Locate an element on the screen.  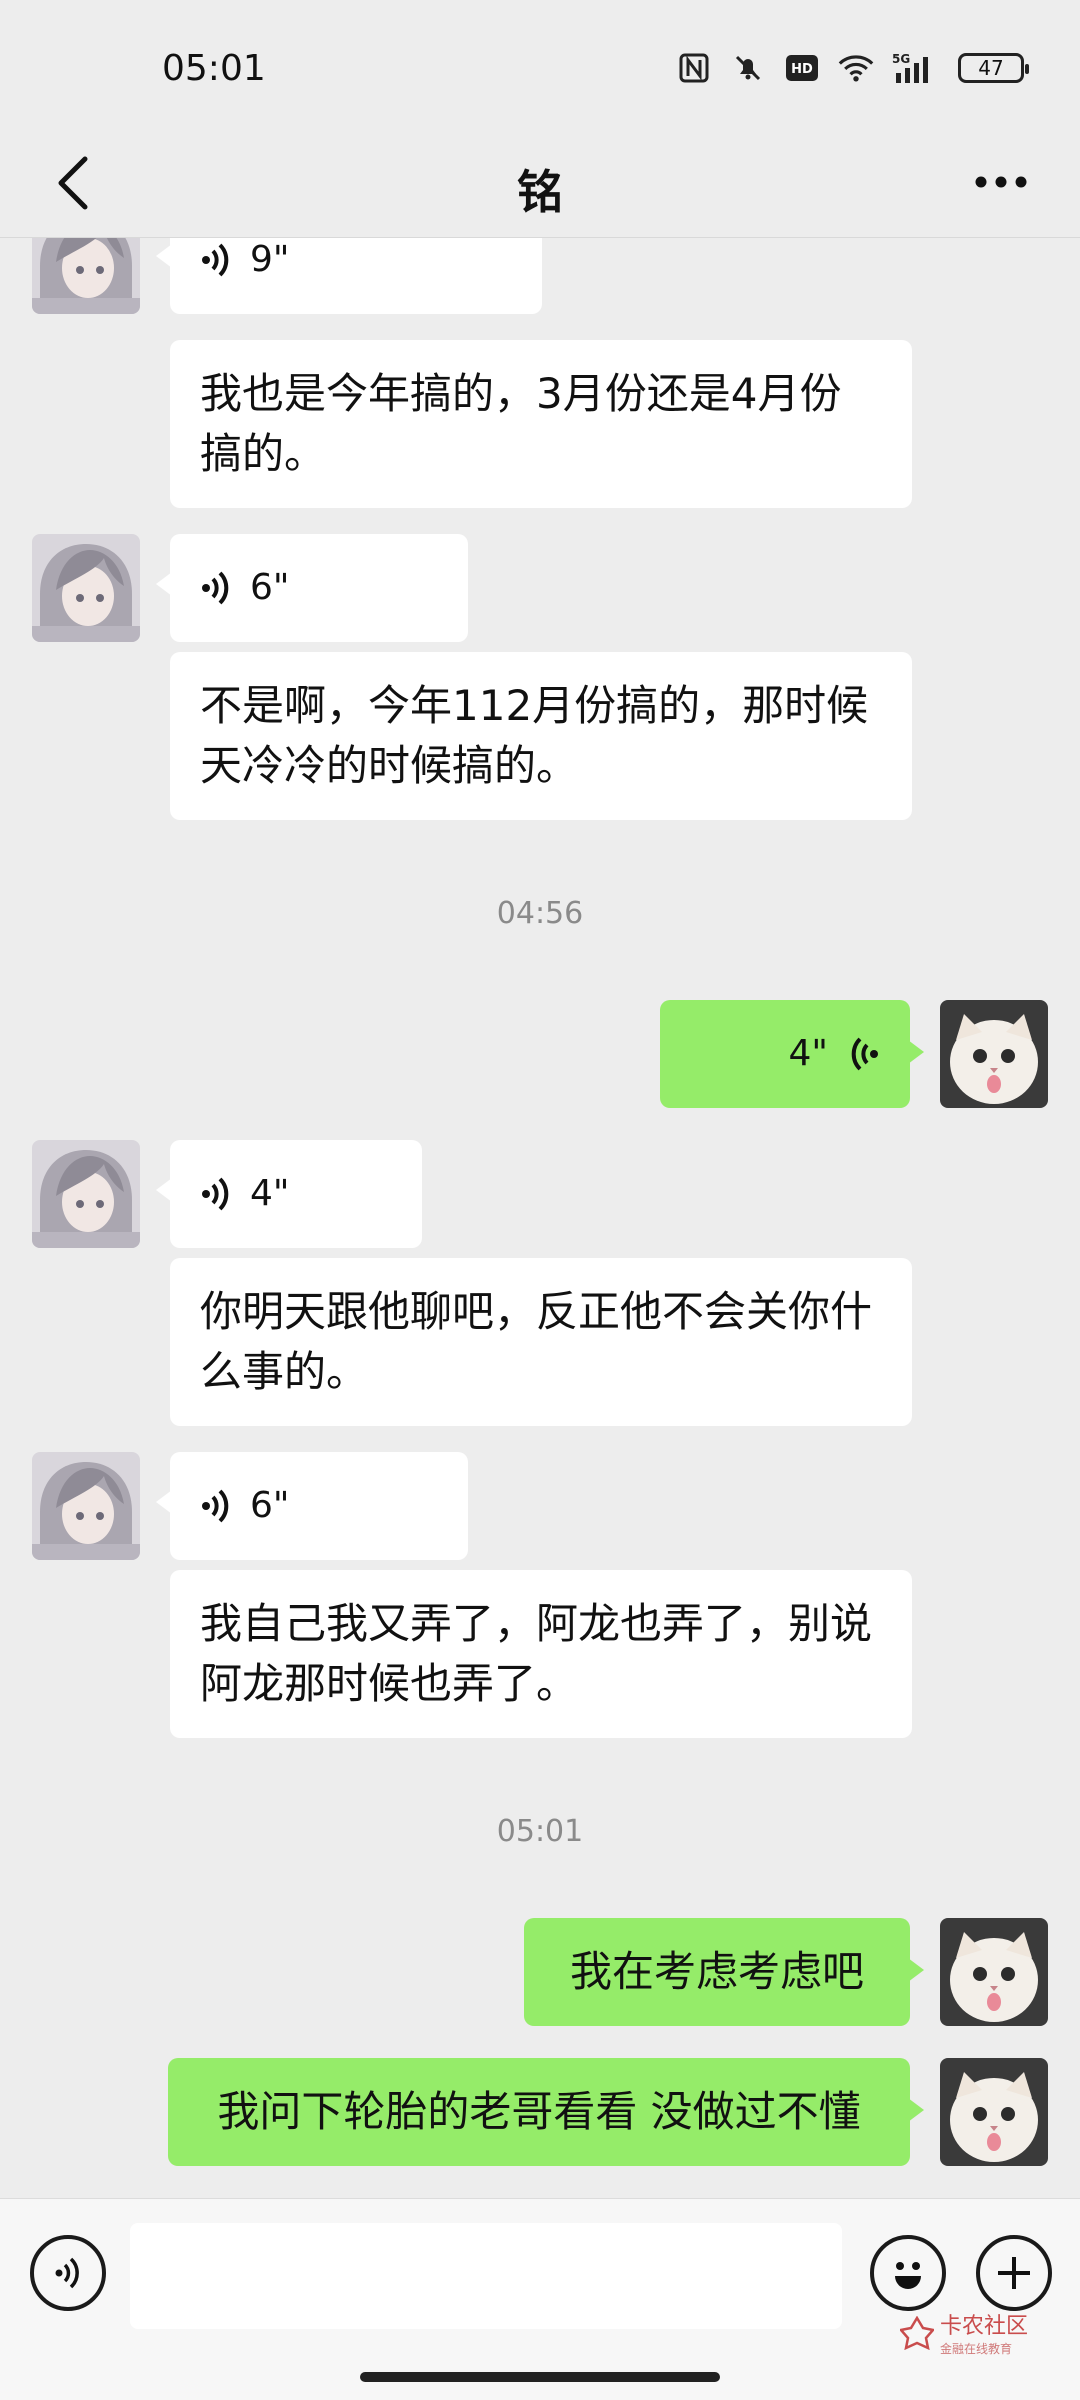
more-actions-button is located at coordinates (1014, 2273).